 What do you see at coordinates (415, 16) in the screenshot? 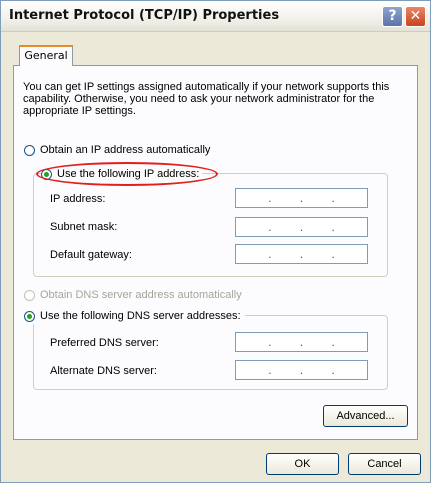
I see `close-icon: ✕` at bounding box center [415, 16].